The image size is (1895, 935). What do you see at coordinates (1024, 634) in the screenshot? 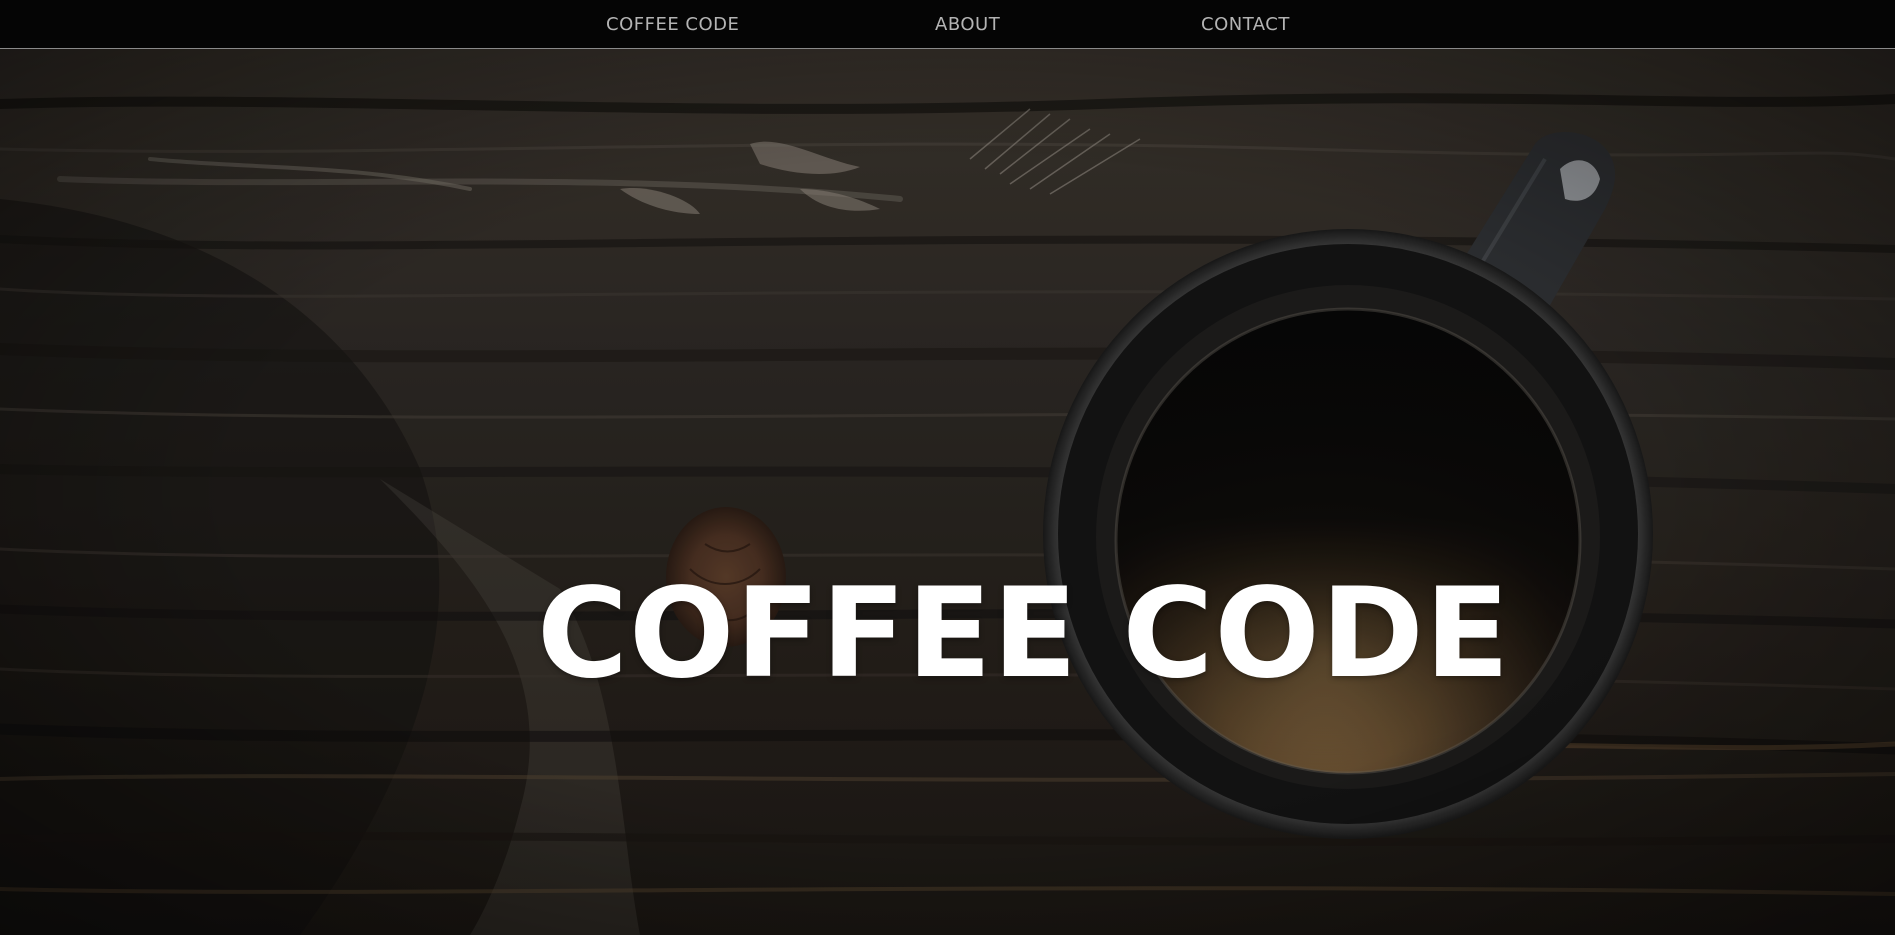
I see `hero-title: COFFEE CODE` at bounding box center [1024, 634].